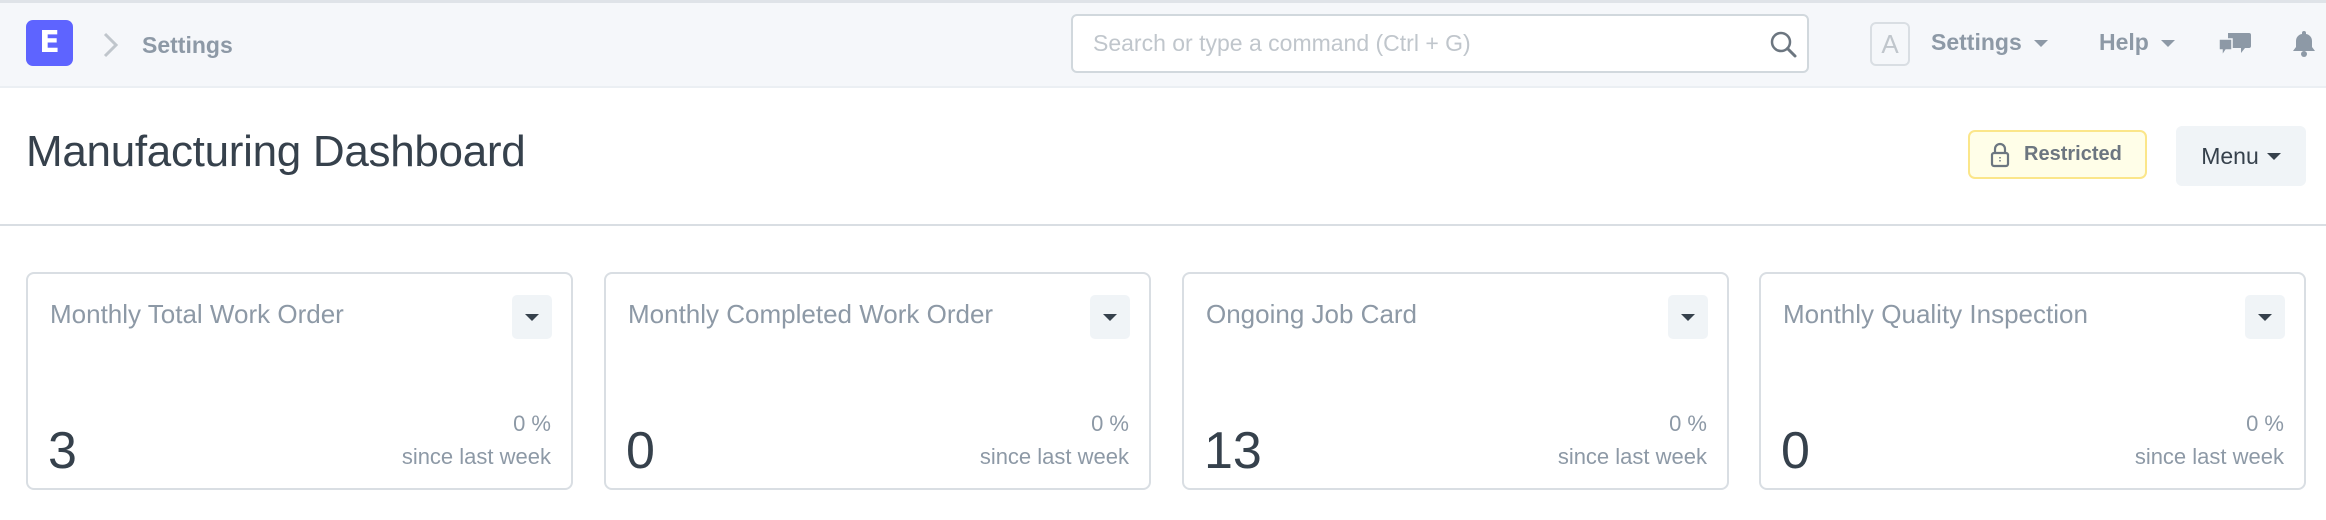 This screenshot has height=520, width=2326. I want to click on avatar: A, so click(1890, 44).